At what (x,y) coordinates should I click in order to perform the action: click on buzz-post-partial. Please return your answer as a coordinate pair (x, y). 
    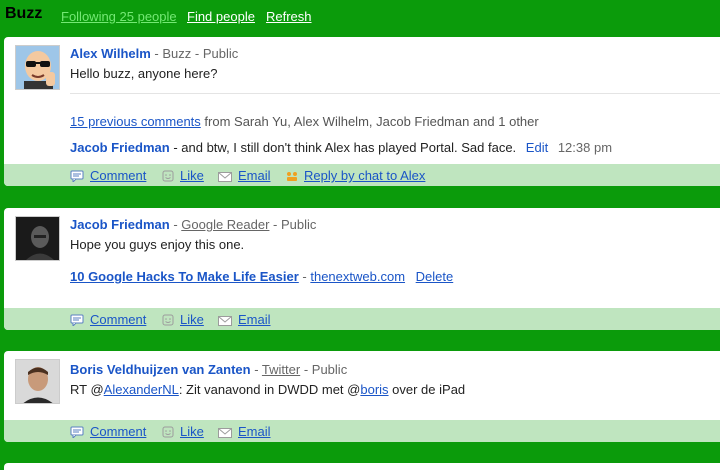
    Looking at the image, I should click on (362, 466).